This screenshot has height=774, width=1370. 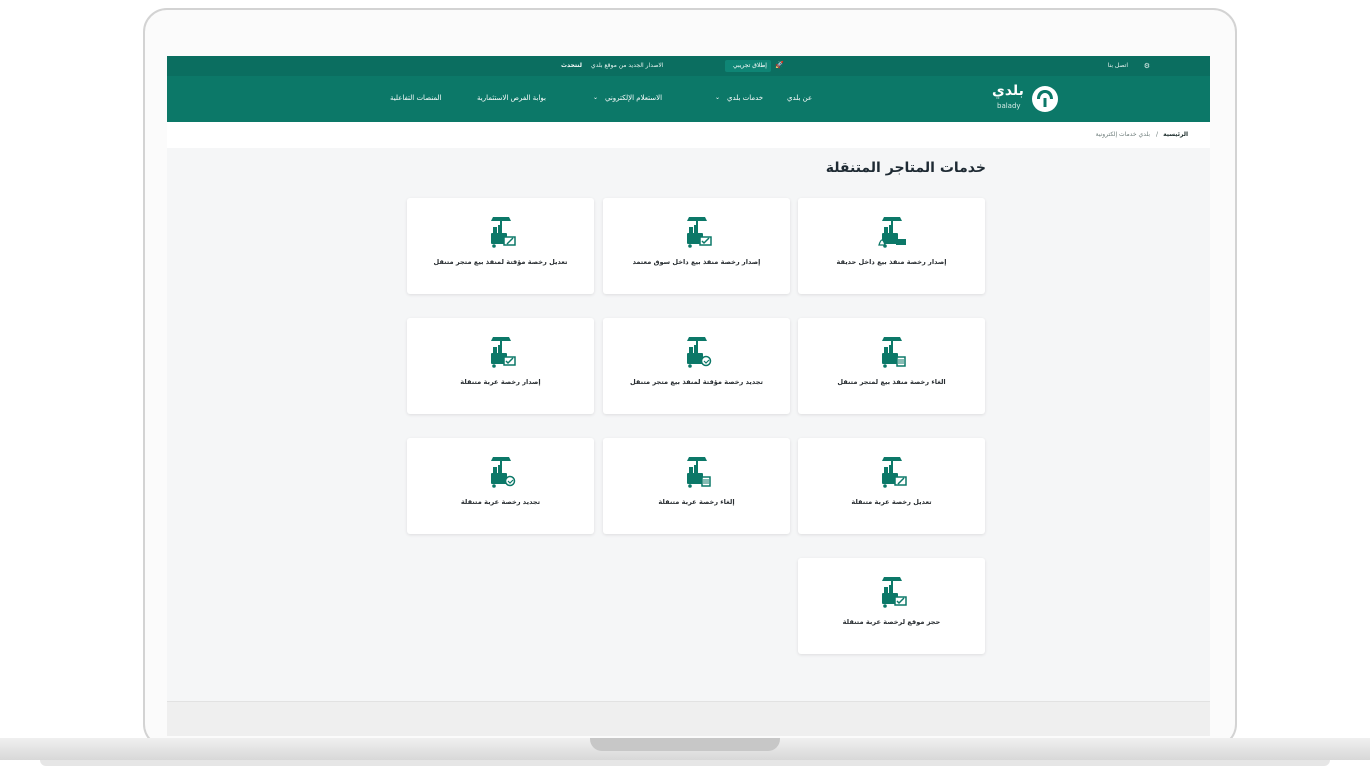 I want to click on breadcrumb-current: بلدي خدمات إلكترونية, so click(x=1122, y=134).